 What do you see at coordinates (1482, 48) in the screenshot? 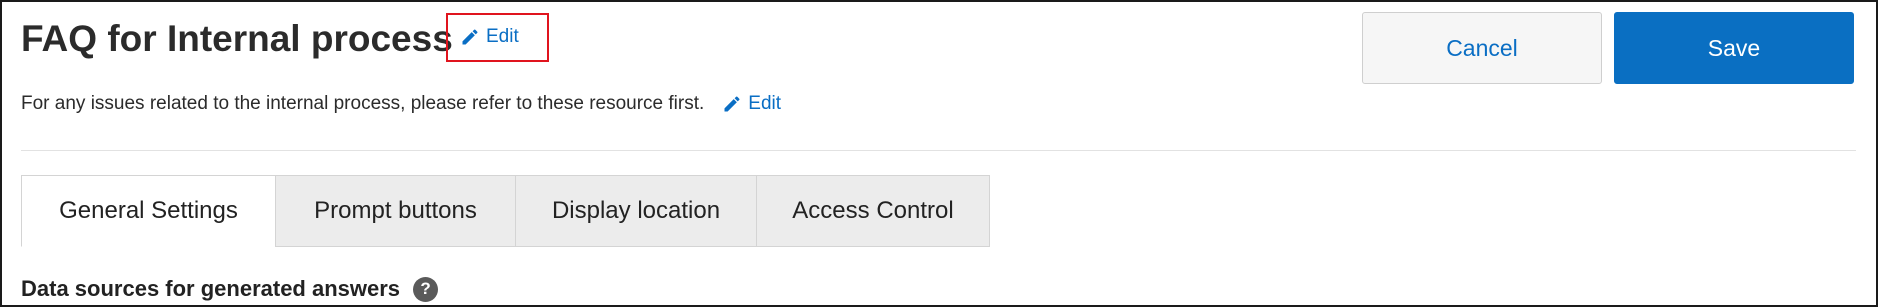
I see `cancel-button: Cancel` at bounding box center [1482, 48].